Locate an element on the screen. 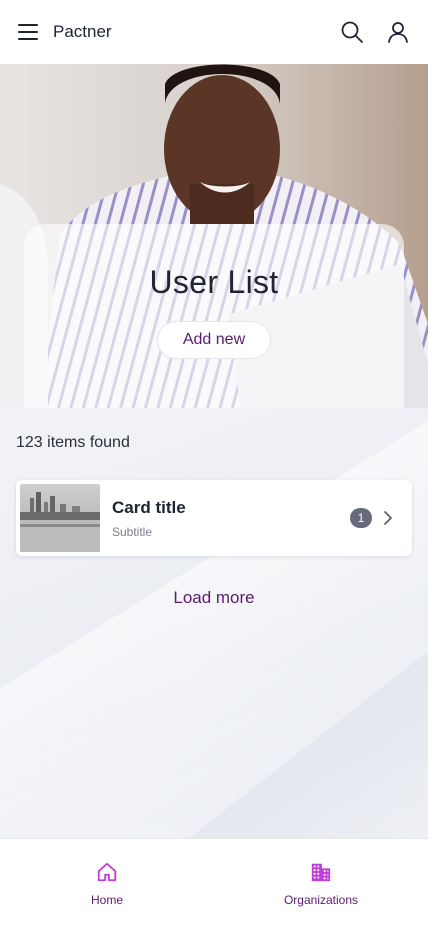  nav-item-home: Home is located at coordinates (107, 882).